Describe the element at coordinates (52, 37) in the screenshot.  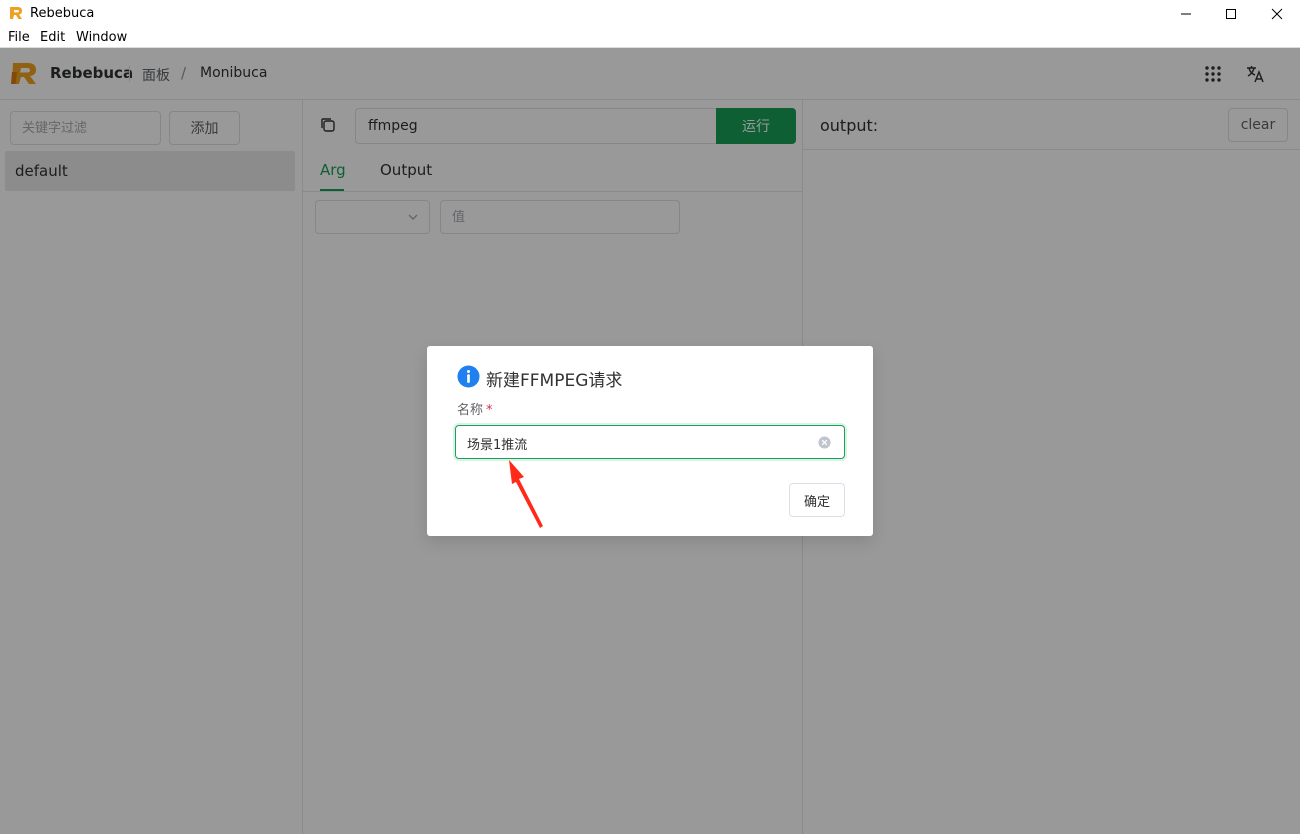
I see `menu-edit: Edit` at that location.